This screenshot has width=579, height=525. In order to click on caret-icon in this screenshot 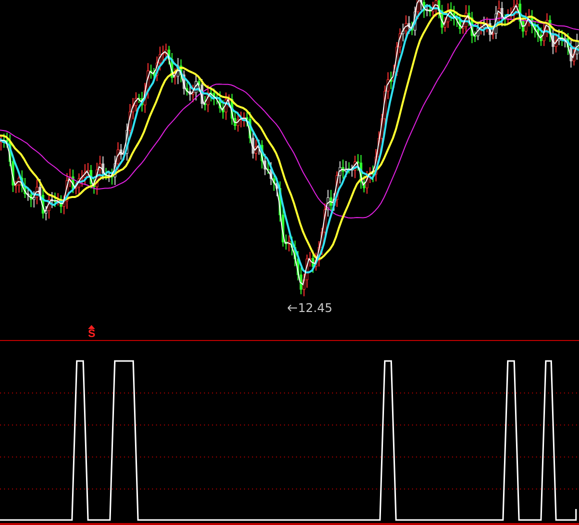, I will do `click(92, 327)`.